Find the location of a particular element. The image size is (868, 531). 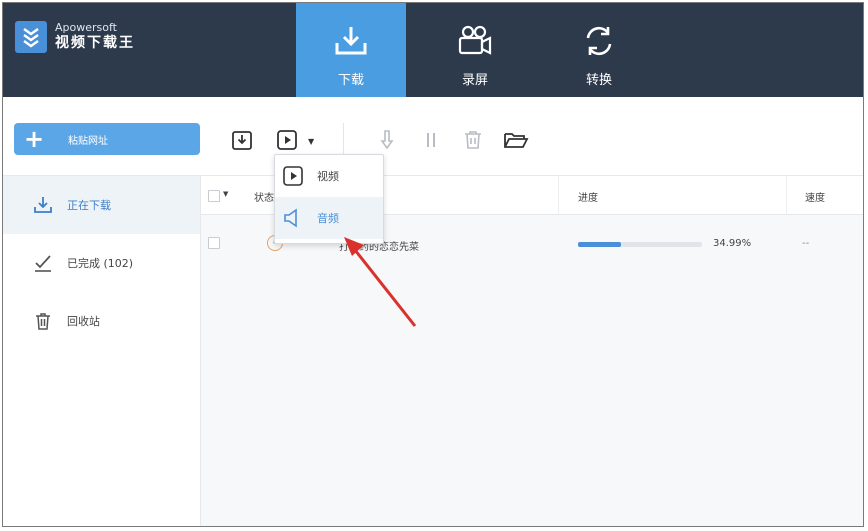

open-folder-button is located at coordinates (516, 140).